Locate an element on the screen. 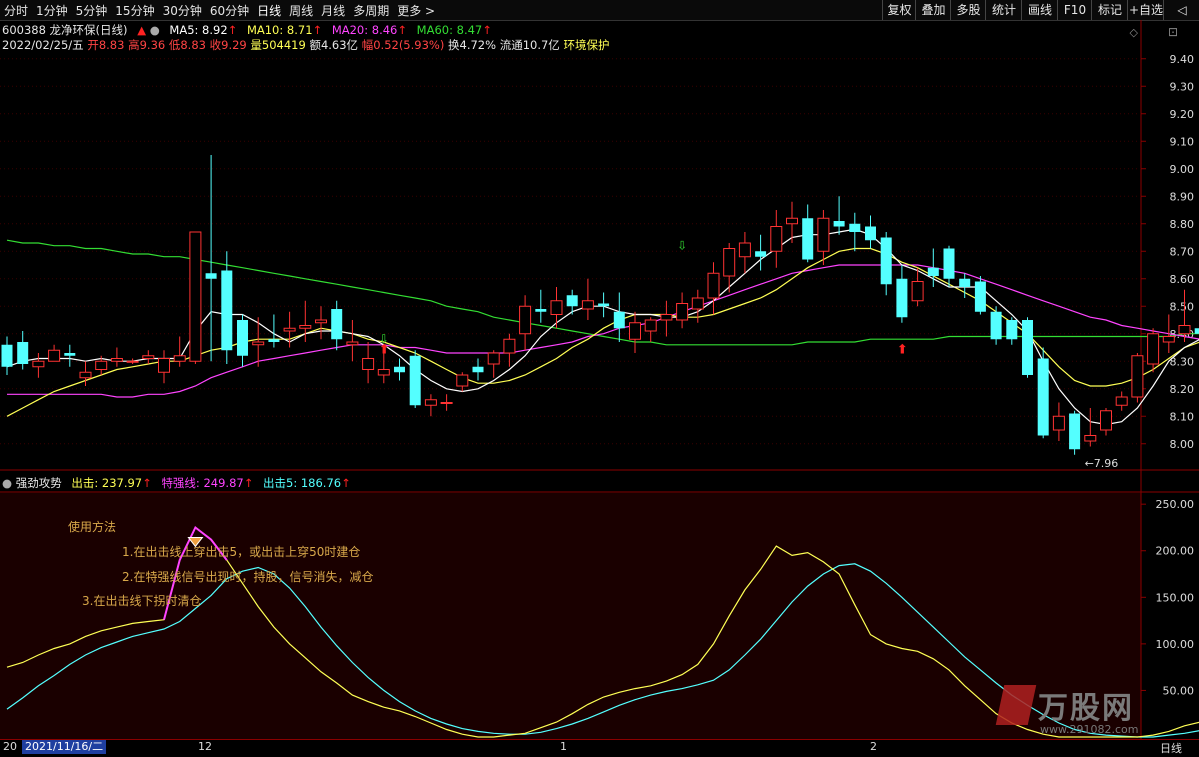 The image size is (1199, 757). collapse-icon: ● is located at coordinates (7, 483).